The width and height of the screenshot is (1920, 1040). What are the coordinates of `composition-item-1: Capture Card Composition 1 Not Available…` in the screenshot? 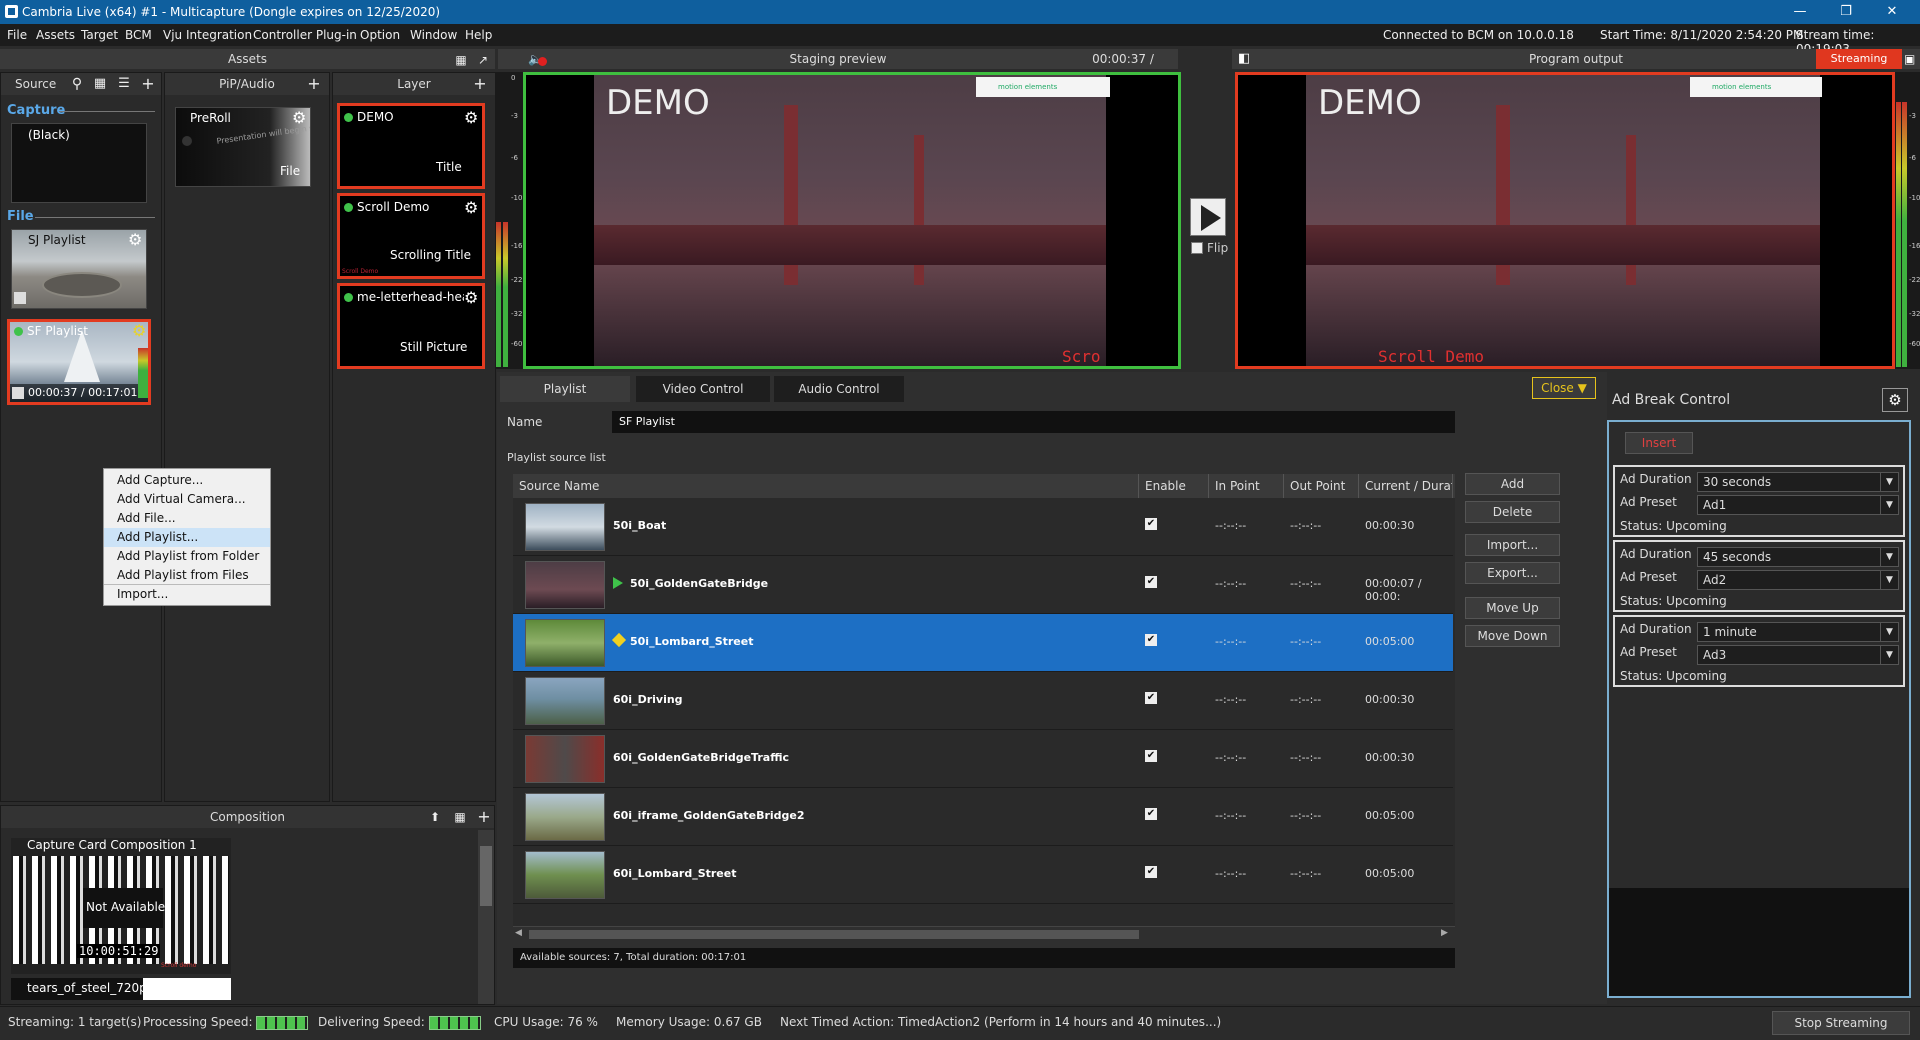 It's located at (121, 906).